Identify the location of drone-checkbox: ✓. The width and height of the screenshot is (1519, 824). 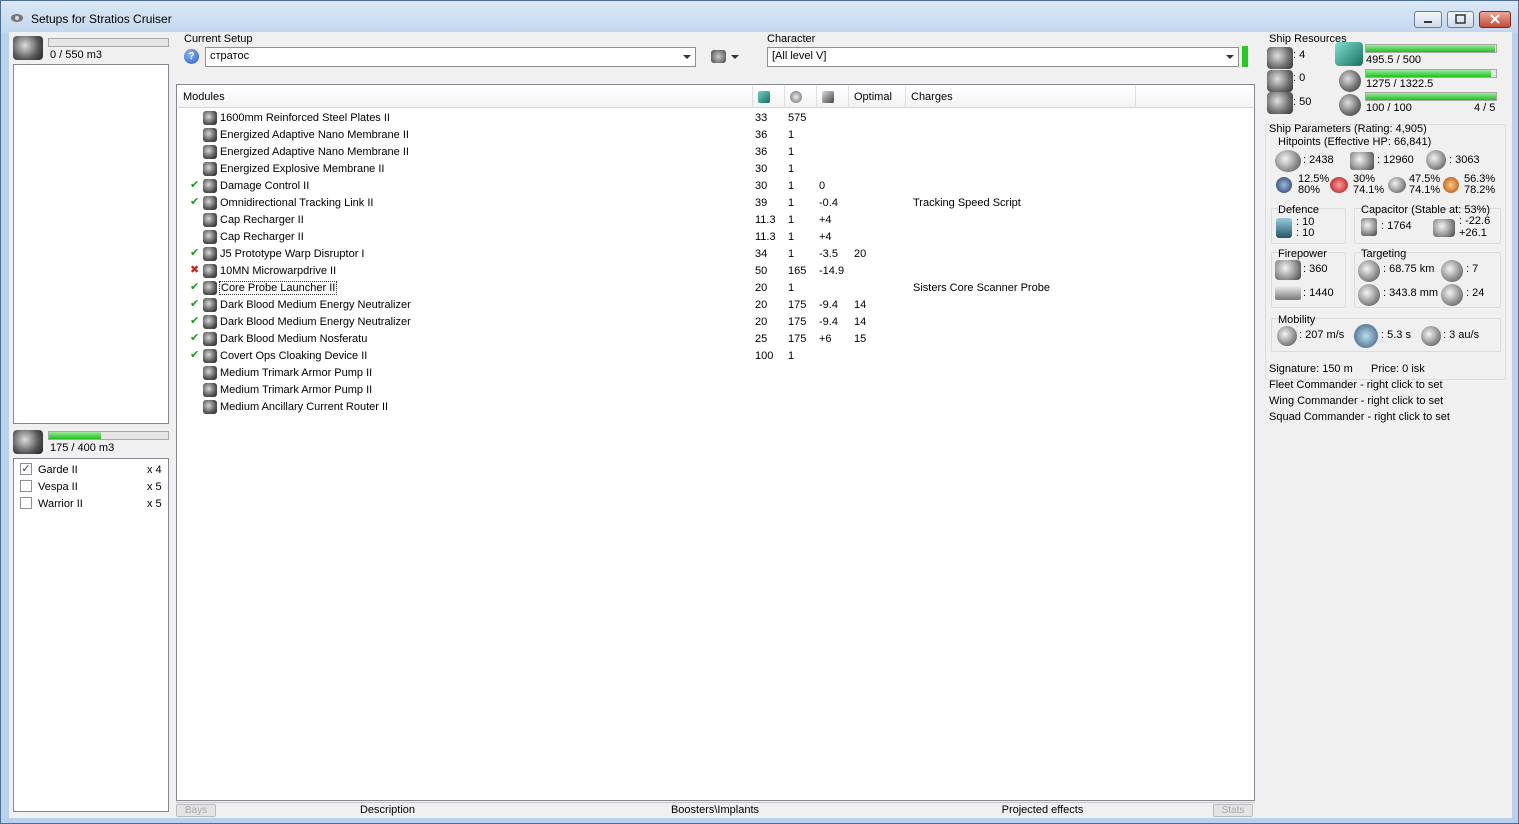
(26, 469).